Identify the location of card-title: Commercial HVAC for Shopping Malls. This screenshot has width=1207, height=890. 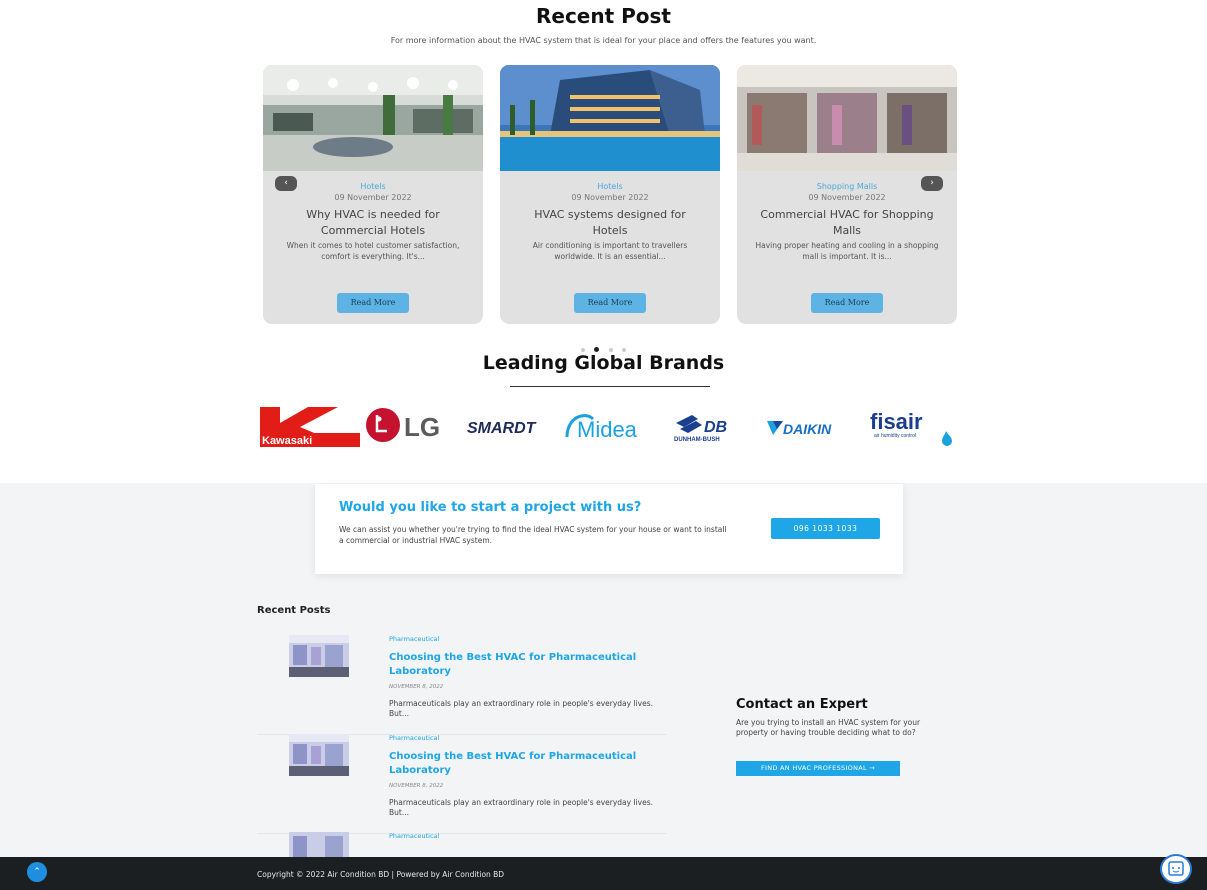
(847, 223).